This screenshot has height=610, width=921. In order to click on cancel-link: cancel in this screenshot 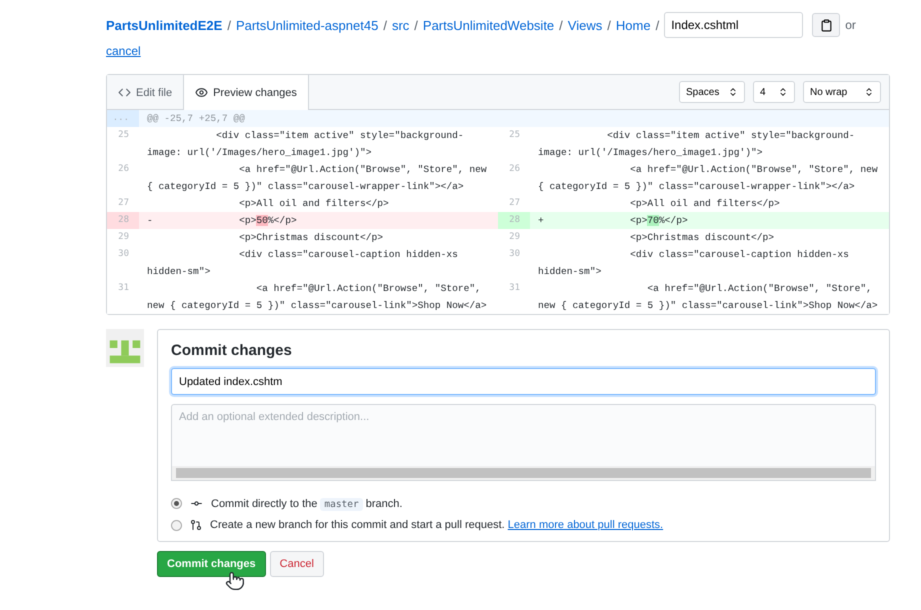, I will do `click(123, 51)`.